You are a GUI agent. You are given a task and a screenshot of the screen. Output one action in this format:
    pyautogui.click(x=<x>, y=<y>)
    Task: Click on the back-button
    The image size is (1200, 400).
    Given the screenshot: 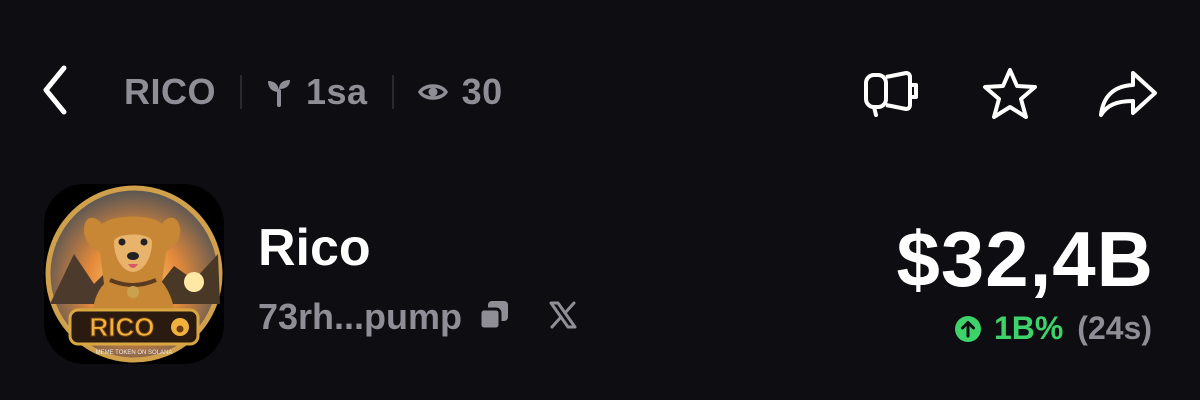 What is the action you would take?
    pyautogui.click(x=56, y=90)
    